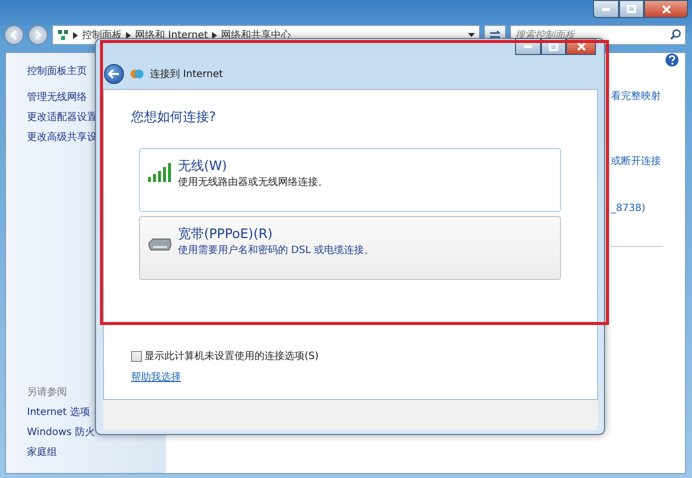  What do you see at coordinates (636, 96) in the screenshot?
I see `link-fragment: 看完整映射` at bounding box center [636, 96].